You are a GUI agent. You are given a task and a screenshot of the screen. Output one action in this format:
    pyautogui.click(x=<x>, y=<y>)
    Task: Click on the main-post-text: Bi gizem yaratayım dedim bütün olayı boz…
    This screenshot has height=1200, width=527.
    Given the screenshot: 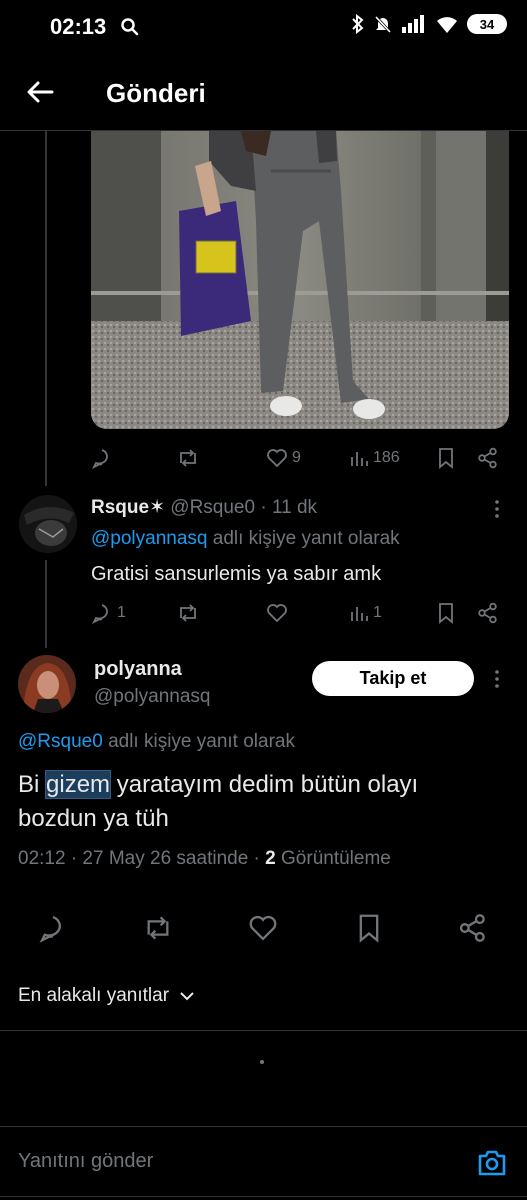 What is the action you would take?
    pyautogui.click(x=258, y=802)
    